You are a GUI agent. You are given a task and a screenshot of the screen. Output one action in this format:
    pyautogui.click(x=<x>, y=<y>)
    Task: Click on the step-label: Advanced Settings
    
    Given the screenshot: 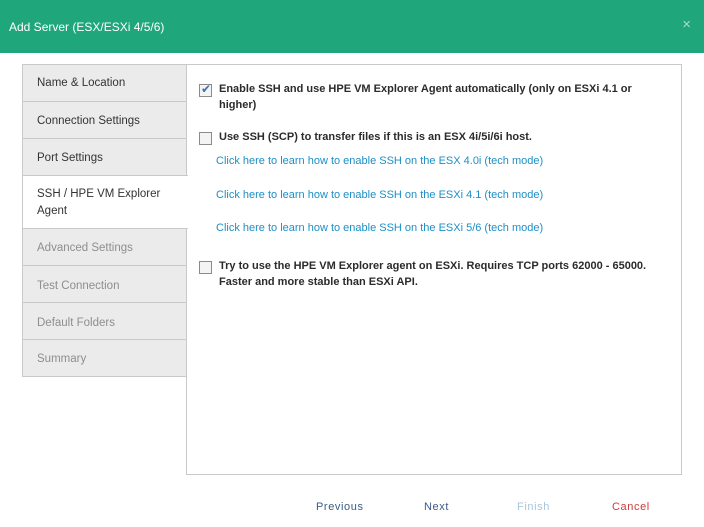 What is the action you would take?
    pyautogui.click(x=85, y=248)
    